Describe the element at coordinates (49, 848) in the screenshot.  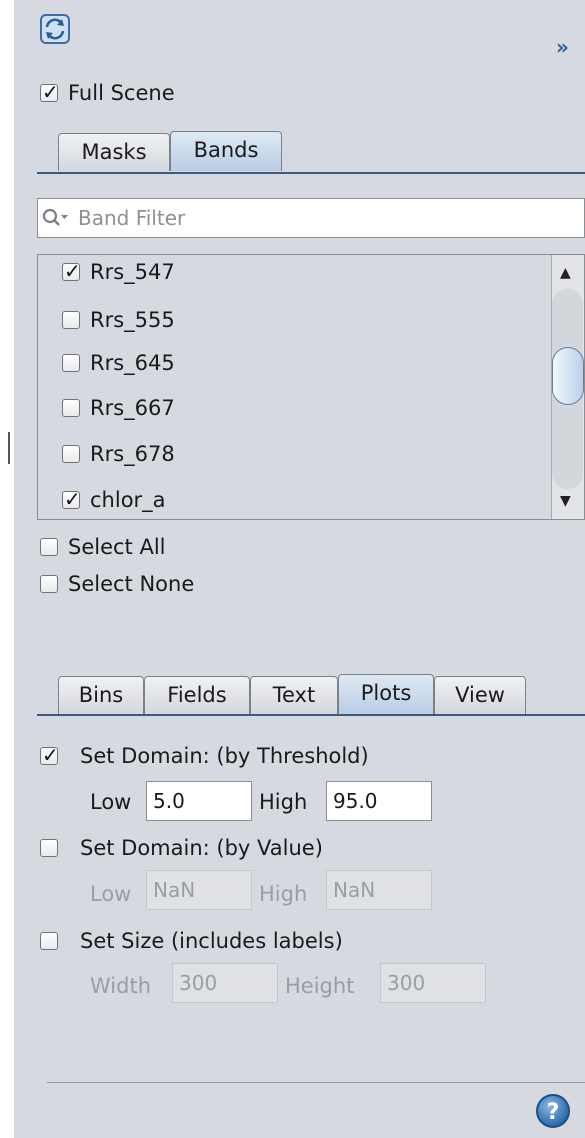
I see `domain-value-checkbox` at that location.